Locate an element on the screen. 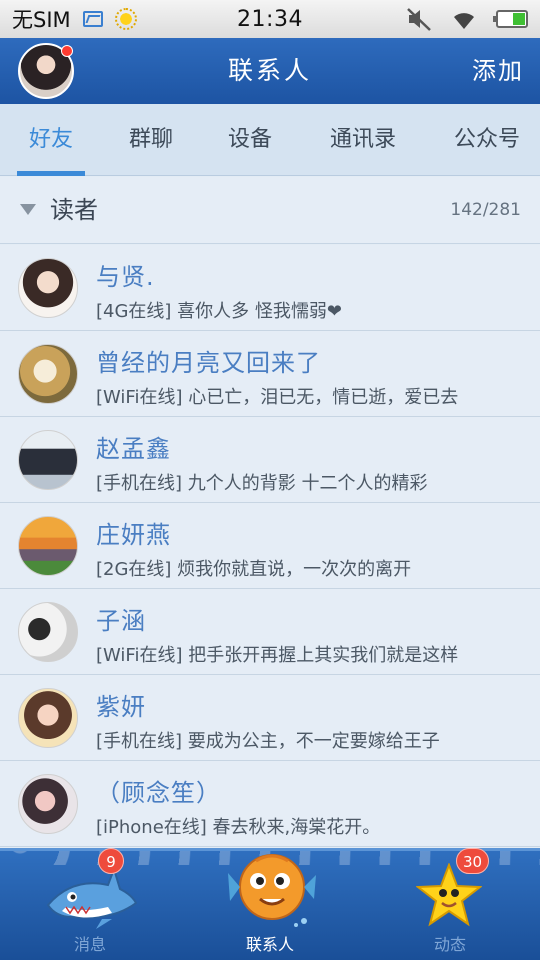 The height and width of the screenshot is (960, 540). contact-status: [2G在线] 烦我你就直说，一次次的离开 is located at coordinates (254, 569).